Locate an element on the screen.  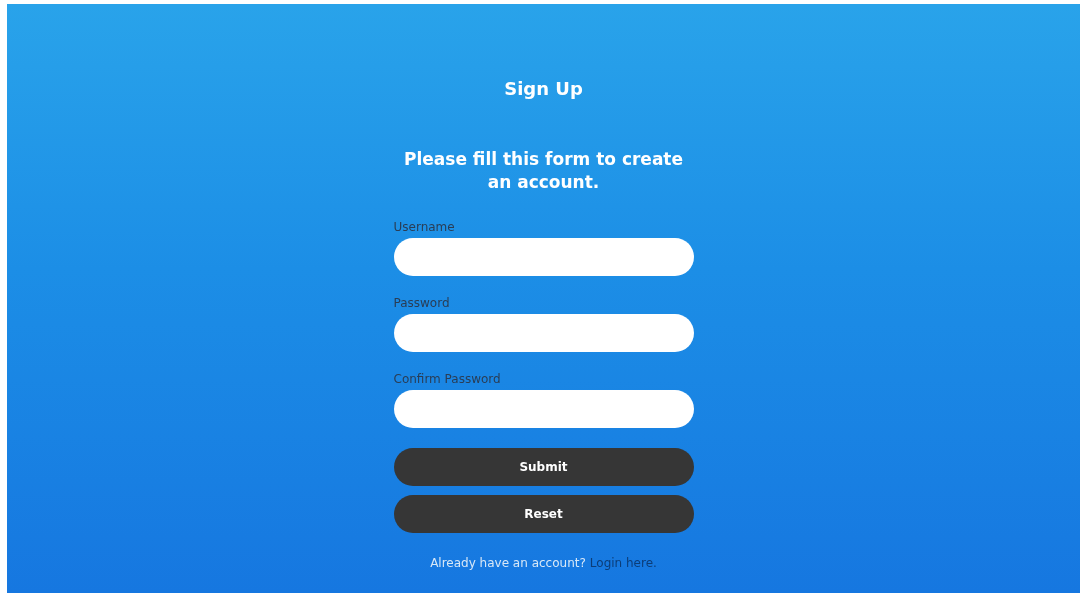
footer-text: Already have an account? is located at coordinates (508, 563).